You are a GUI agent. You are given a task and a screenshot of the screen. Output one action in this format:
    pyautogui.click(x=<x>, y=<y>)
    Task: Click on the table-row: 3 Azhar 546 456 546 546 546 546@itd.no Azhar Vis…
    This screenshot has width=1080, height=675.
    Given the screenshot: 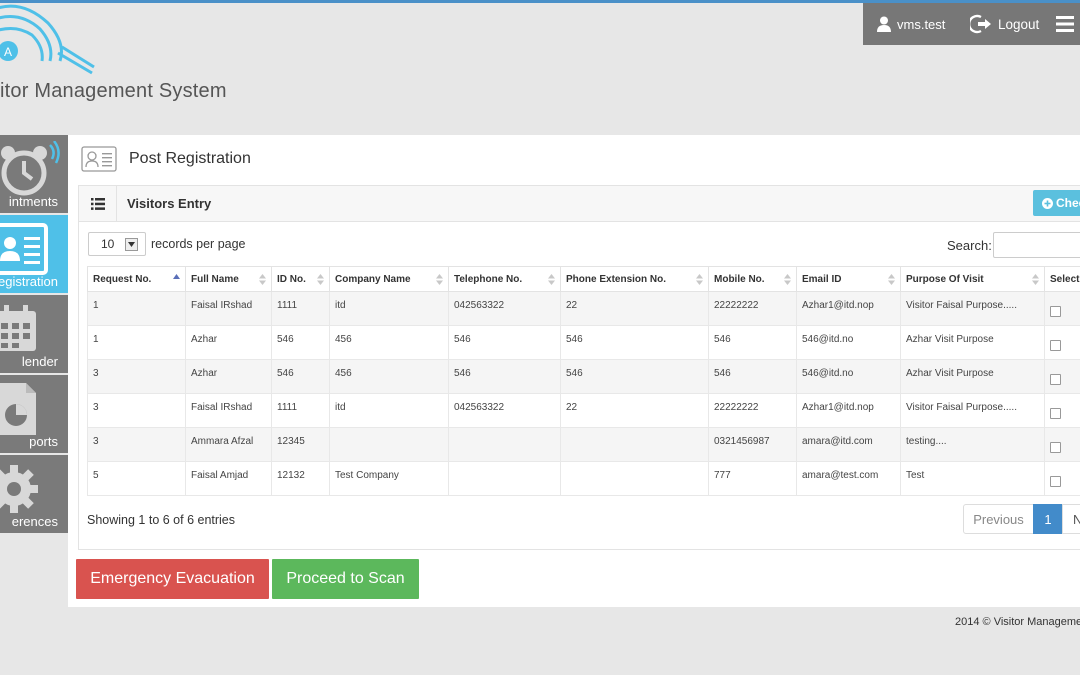 What is the action you would take?
    pyautogui.click(x=583, y=376)
    